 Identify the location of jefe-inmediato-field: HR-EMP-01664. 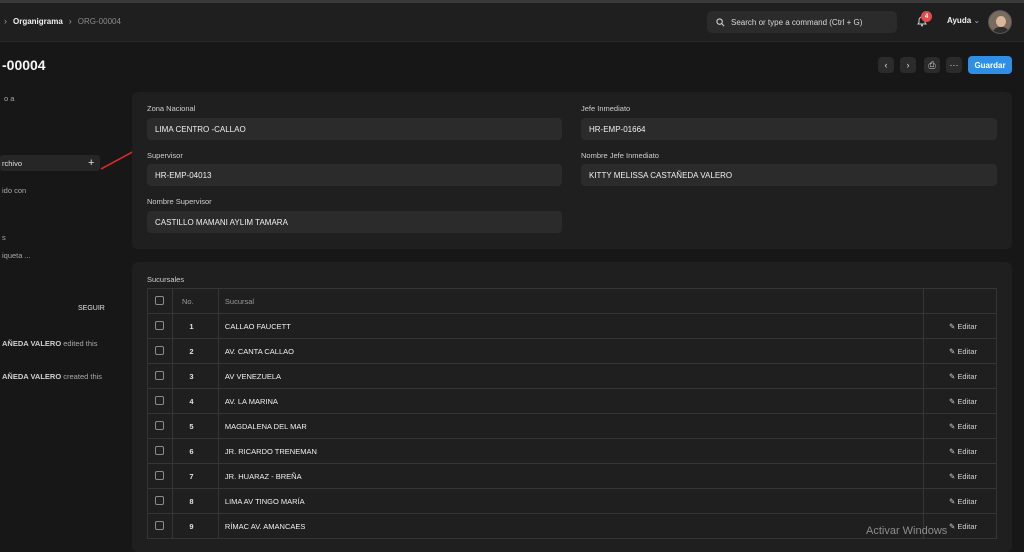
(789, 129).